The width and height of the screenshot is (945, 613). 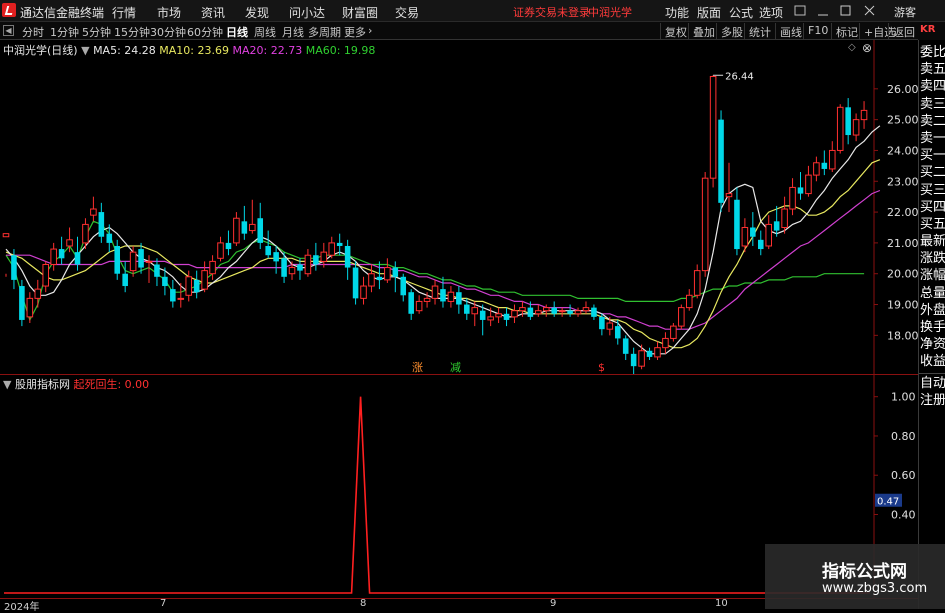 What do you see at coordinates (903, 31) in the screenshot?
I see `button-back: 返回` at bounding box center [903, 31].